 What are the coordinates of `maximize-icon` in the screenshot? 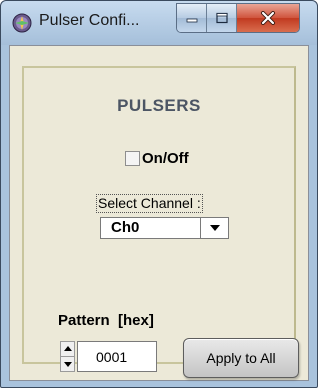 It's located at (221, 18).